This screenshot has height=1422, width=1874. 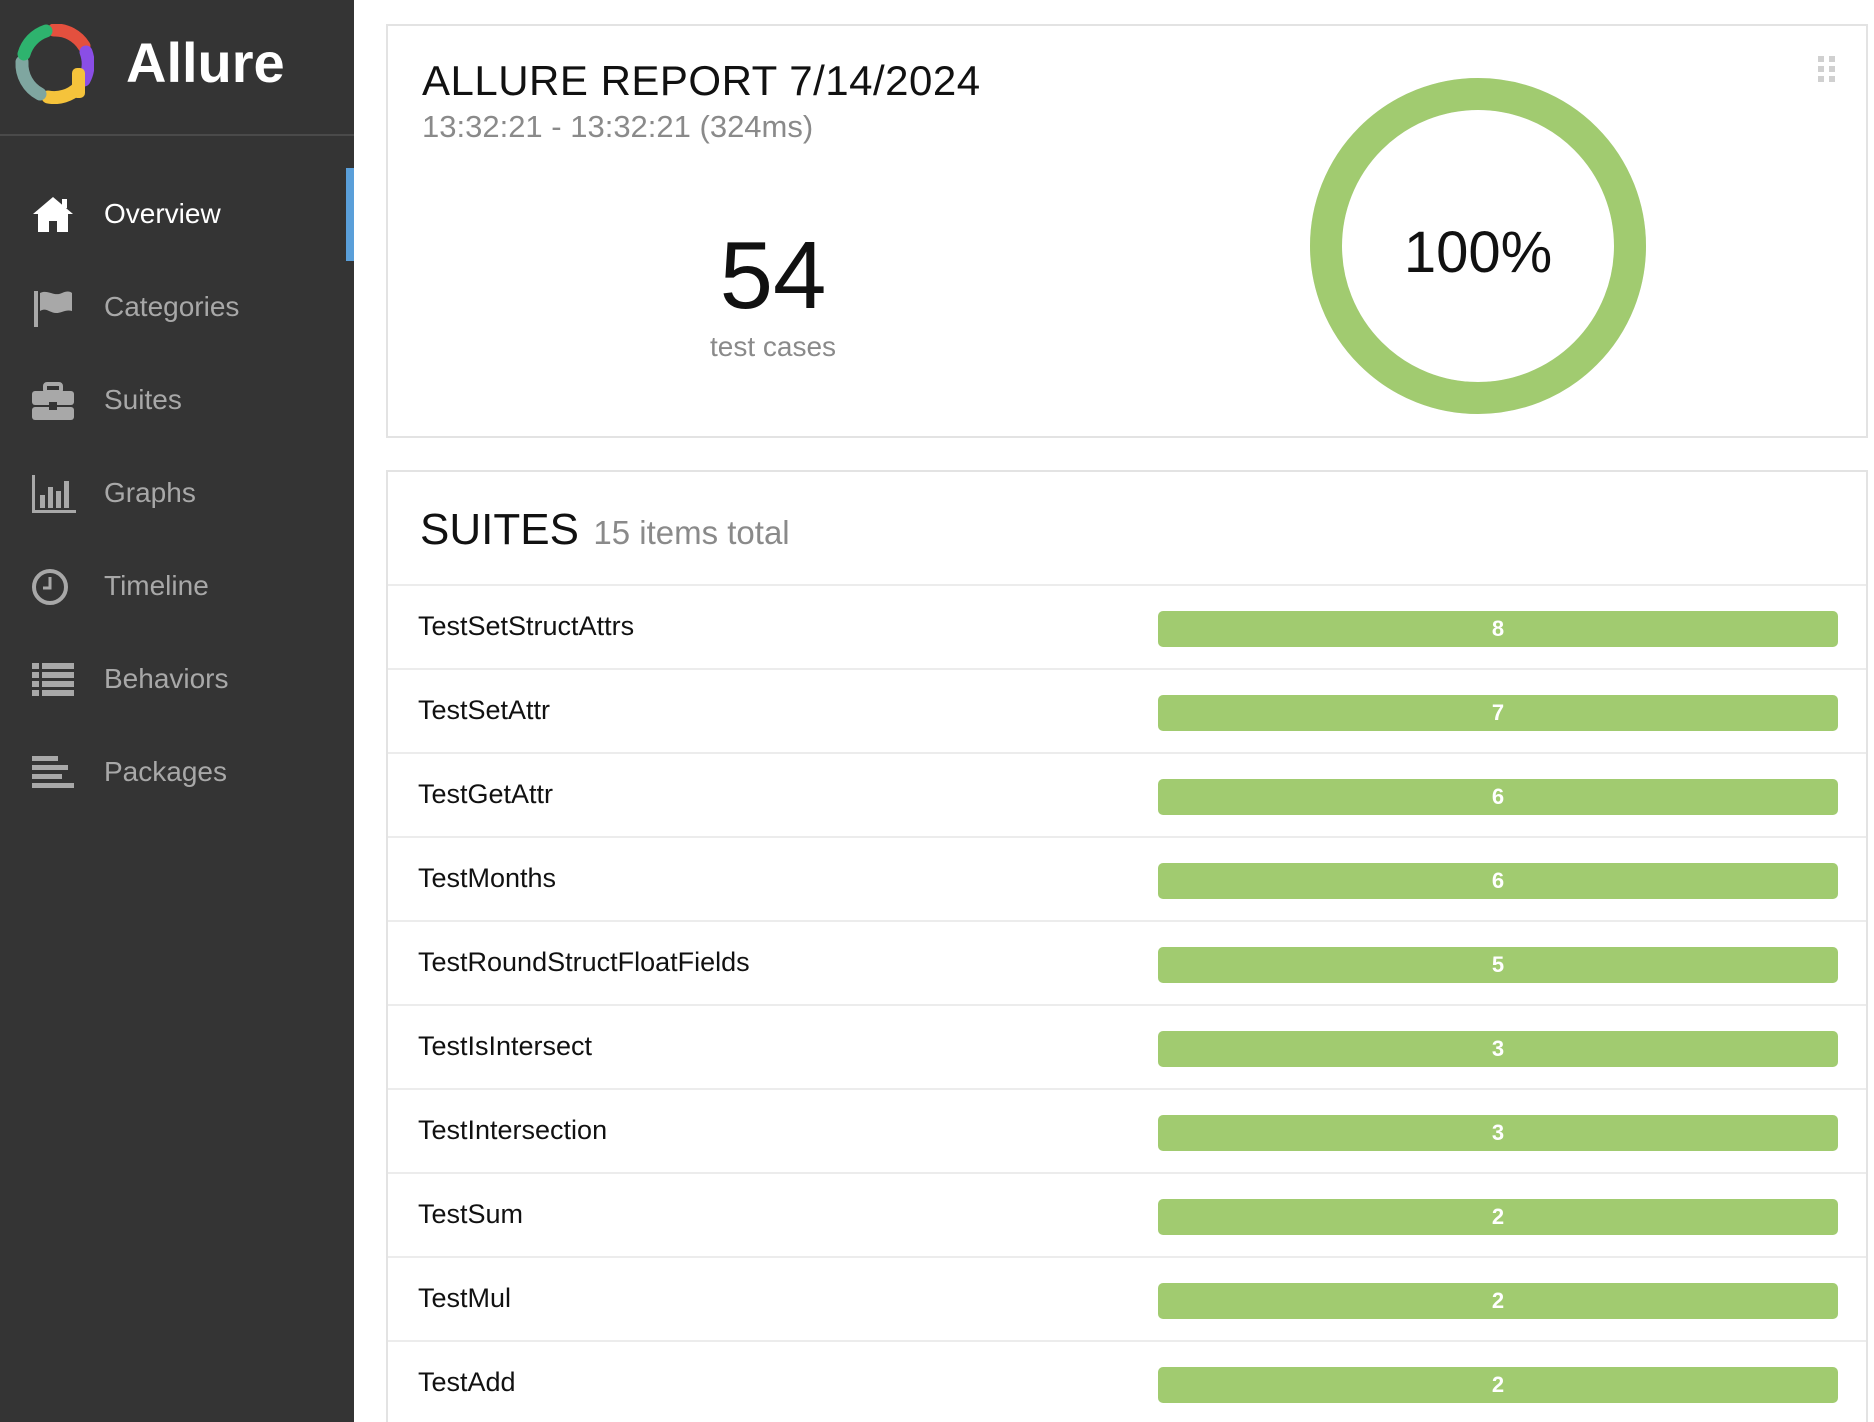 I want to click on suites-count: 15 items total, so click(x=691, y=532).